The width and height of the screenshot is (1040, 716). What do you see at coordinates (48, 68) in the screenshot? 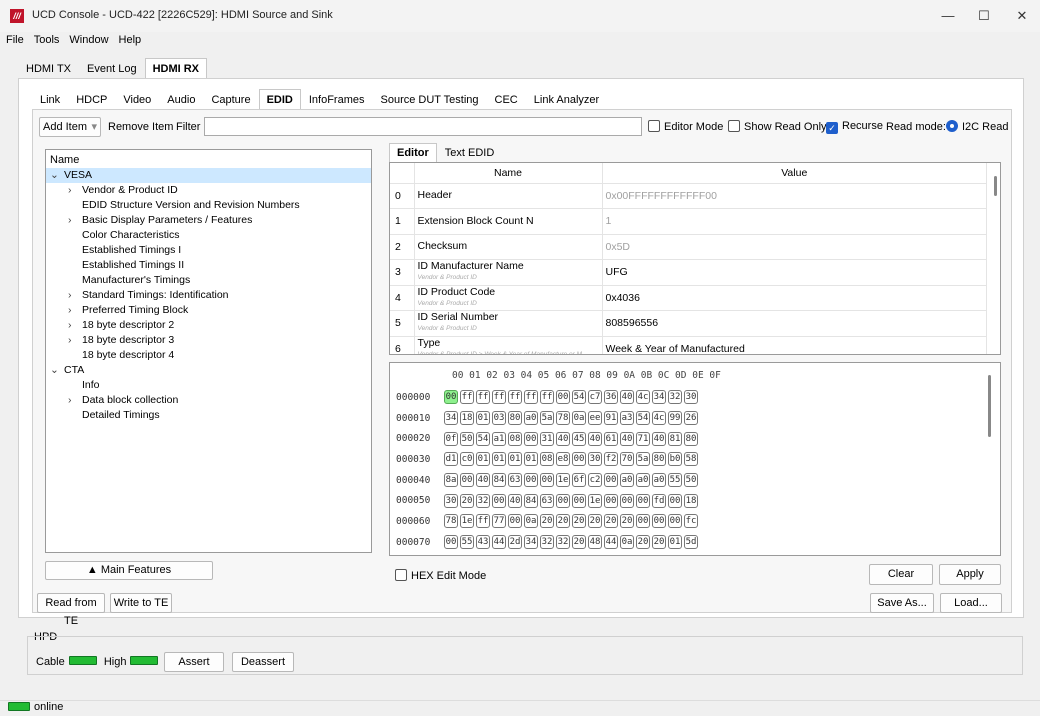
I see `tab-hdmi-tx: HDMI TX` at bounding box center [48, 68].